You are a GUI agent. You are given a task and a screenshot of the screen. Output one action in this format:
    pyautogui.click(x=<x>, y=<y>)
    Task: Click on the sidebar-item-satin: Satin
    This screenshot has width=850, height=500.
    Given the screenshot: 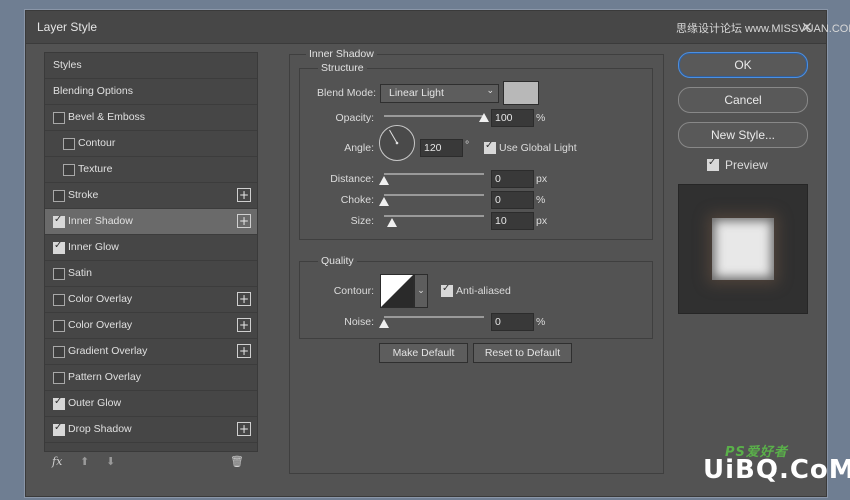 What is the action you would take?
    pyautogui.click(x=151, y=274)
    